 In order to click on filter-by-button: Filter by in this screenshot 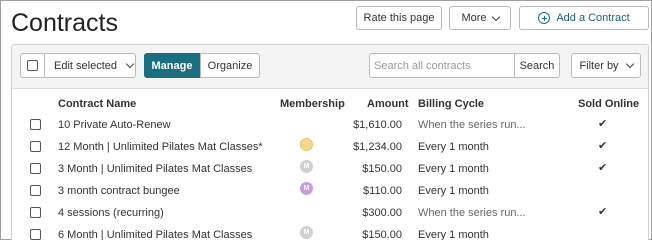, I will do `click(606, 65)`.